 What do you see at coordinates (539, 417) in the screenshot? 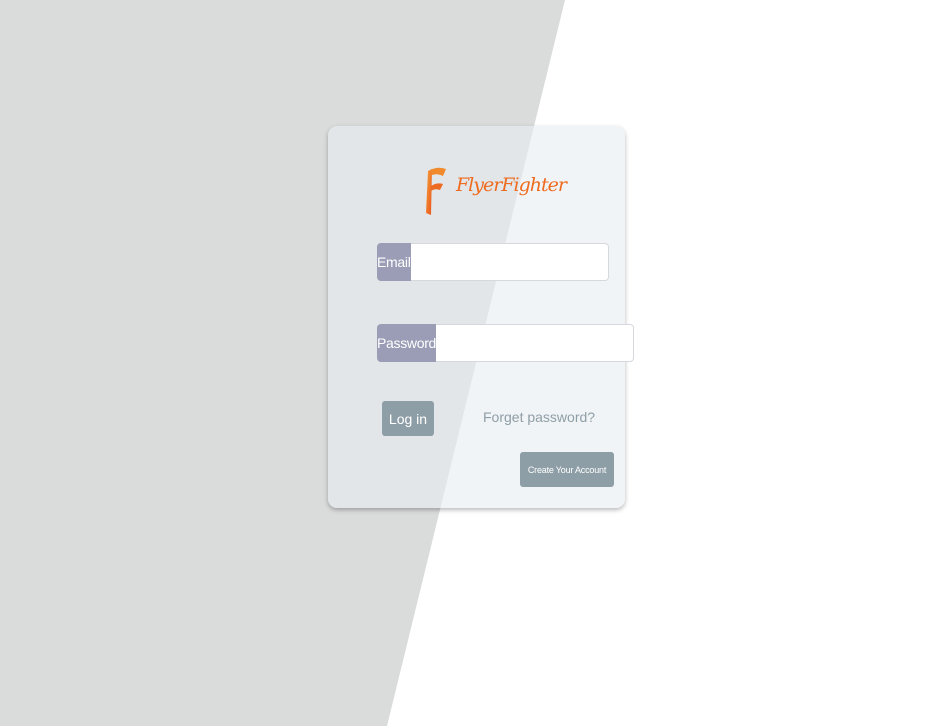
I see `forget-password-link: Forget password?` at bounding box center [539, 417].